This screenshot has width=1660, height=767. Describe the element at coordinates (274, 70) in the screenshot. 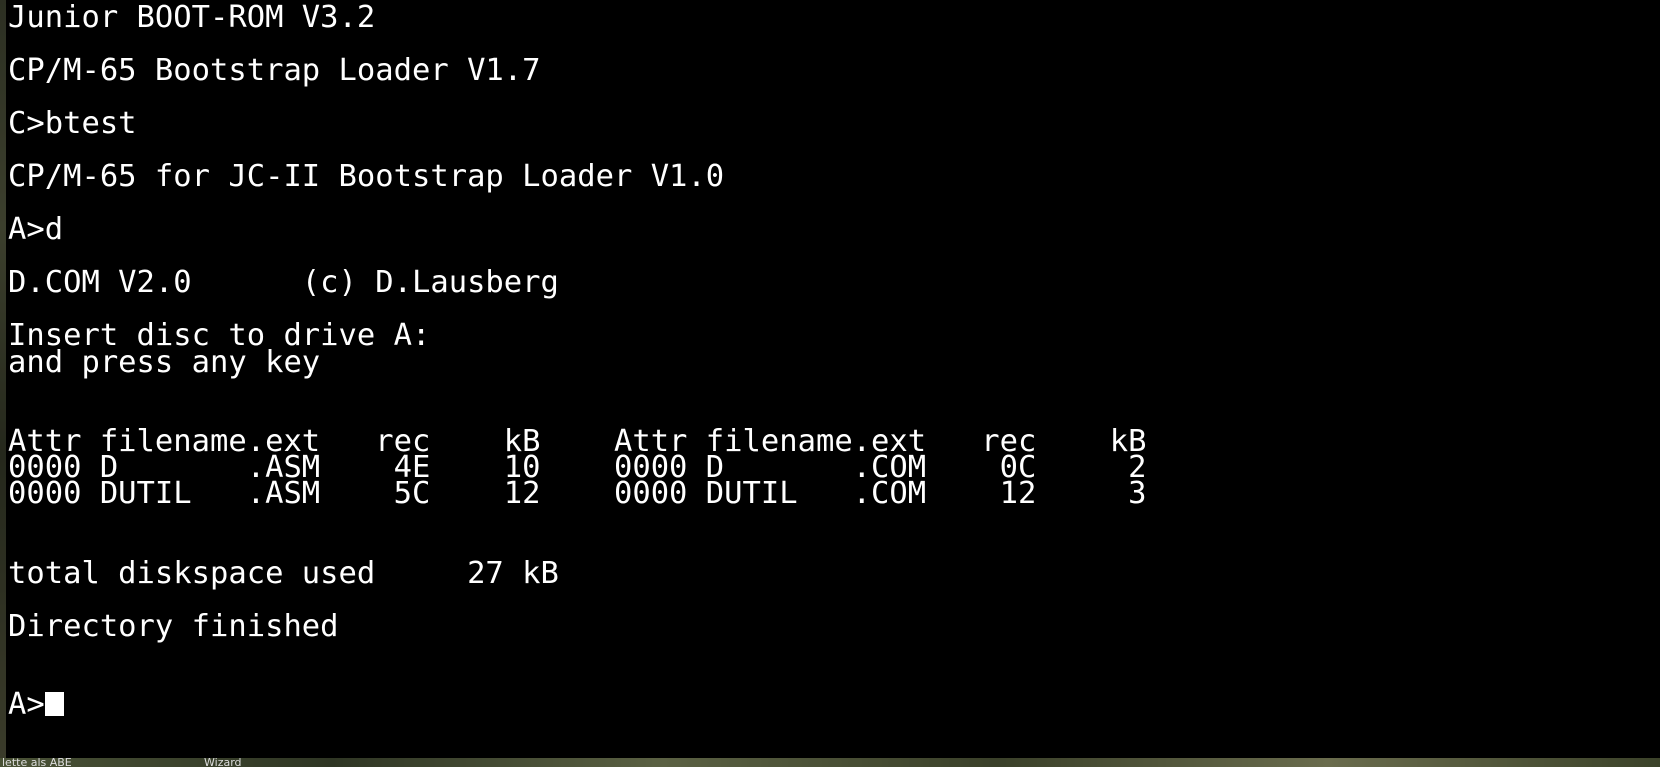

I see `bootstrap-loader-line: CP/M-65 Bootstrap Loader V1.7` at that location.